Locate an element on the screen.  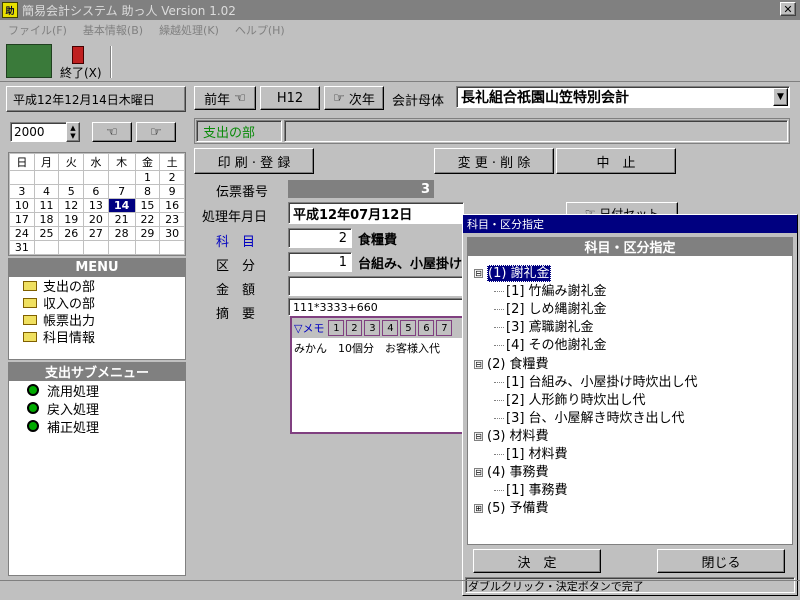
tree-item-category: [2] しめ縄謝礼金 is located at coordinates (550, 307).